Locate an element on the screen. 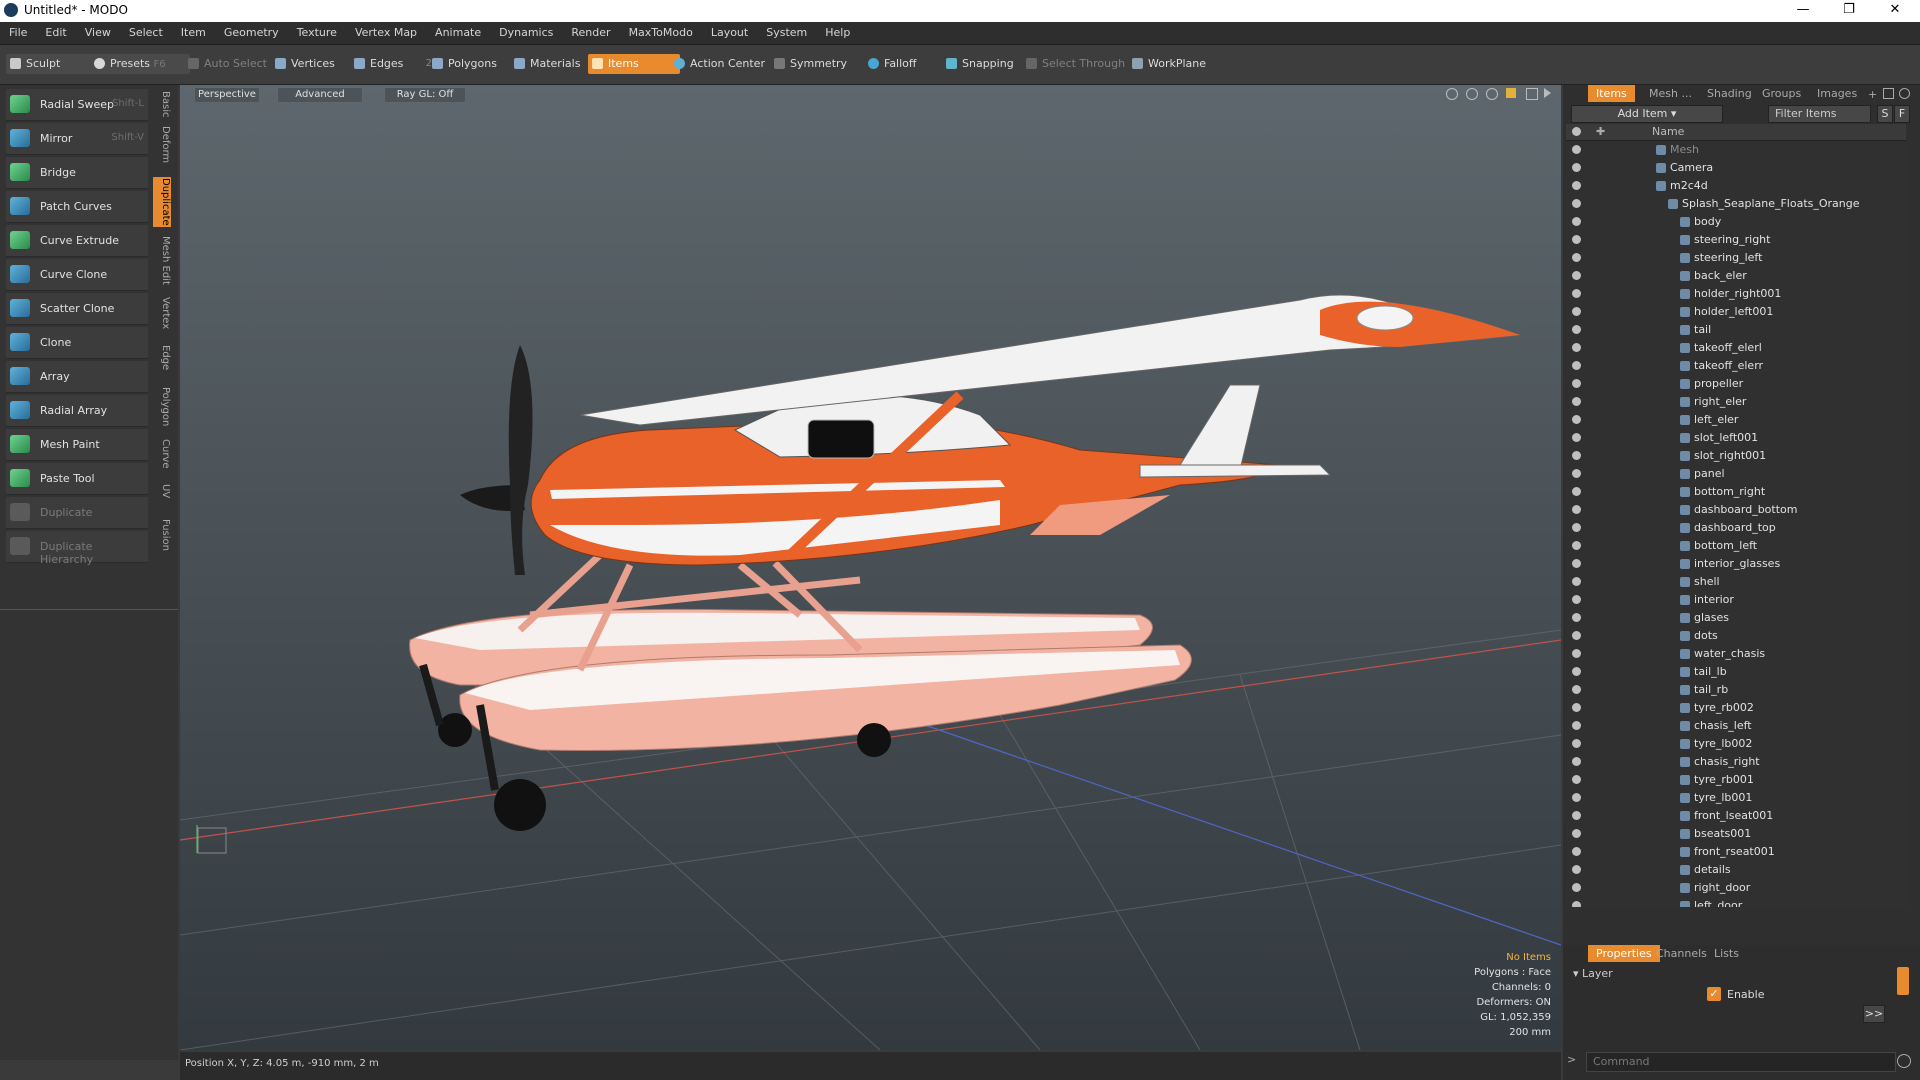  tab-duplicate: Duplicate is located at coordinates (162, 202).